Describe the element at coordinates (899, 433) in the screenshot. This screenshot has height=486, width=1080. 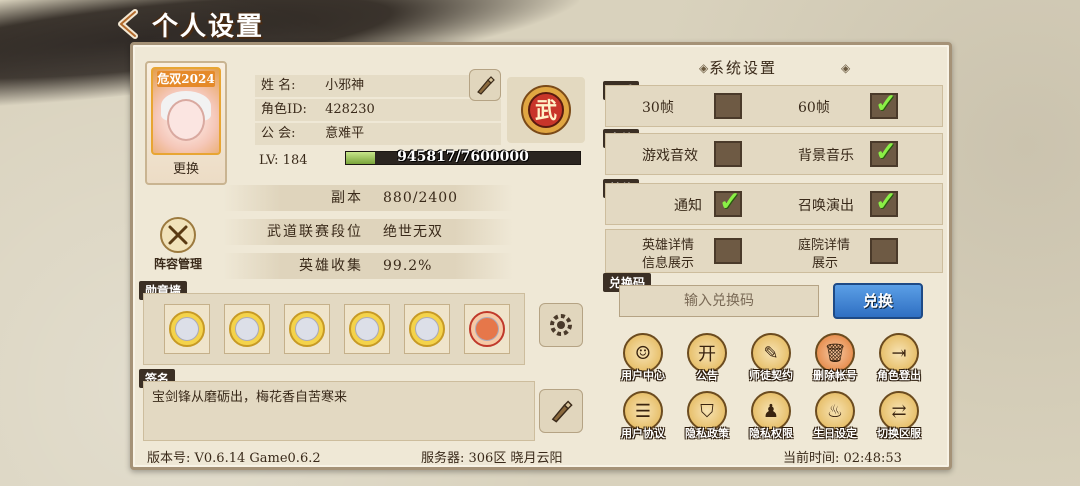
I see `func-label: 切换区服` at that location.